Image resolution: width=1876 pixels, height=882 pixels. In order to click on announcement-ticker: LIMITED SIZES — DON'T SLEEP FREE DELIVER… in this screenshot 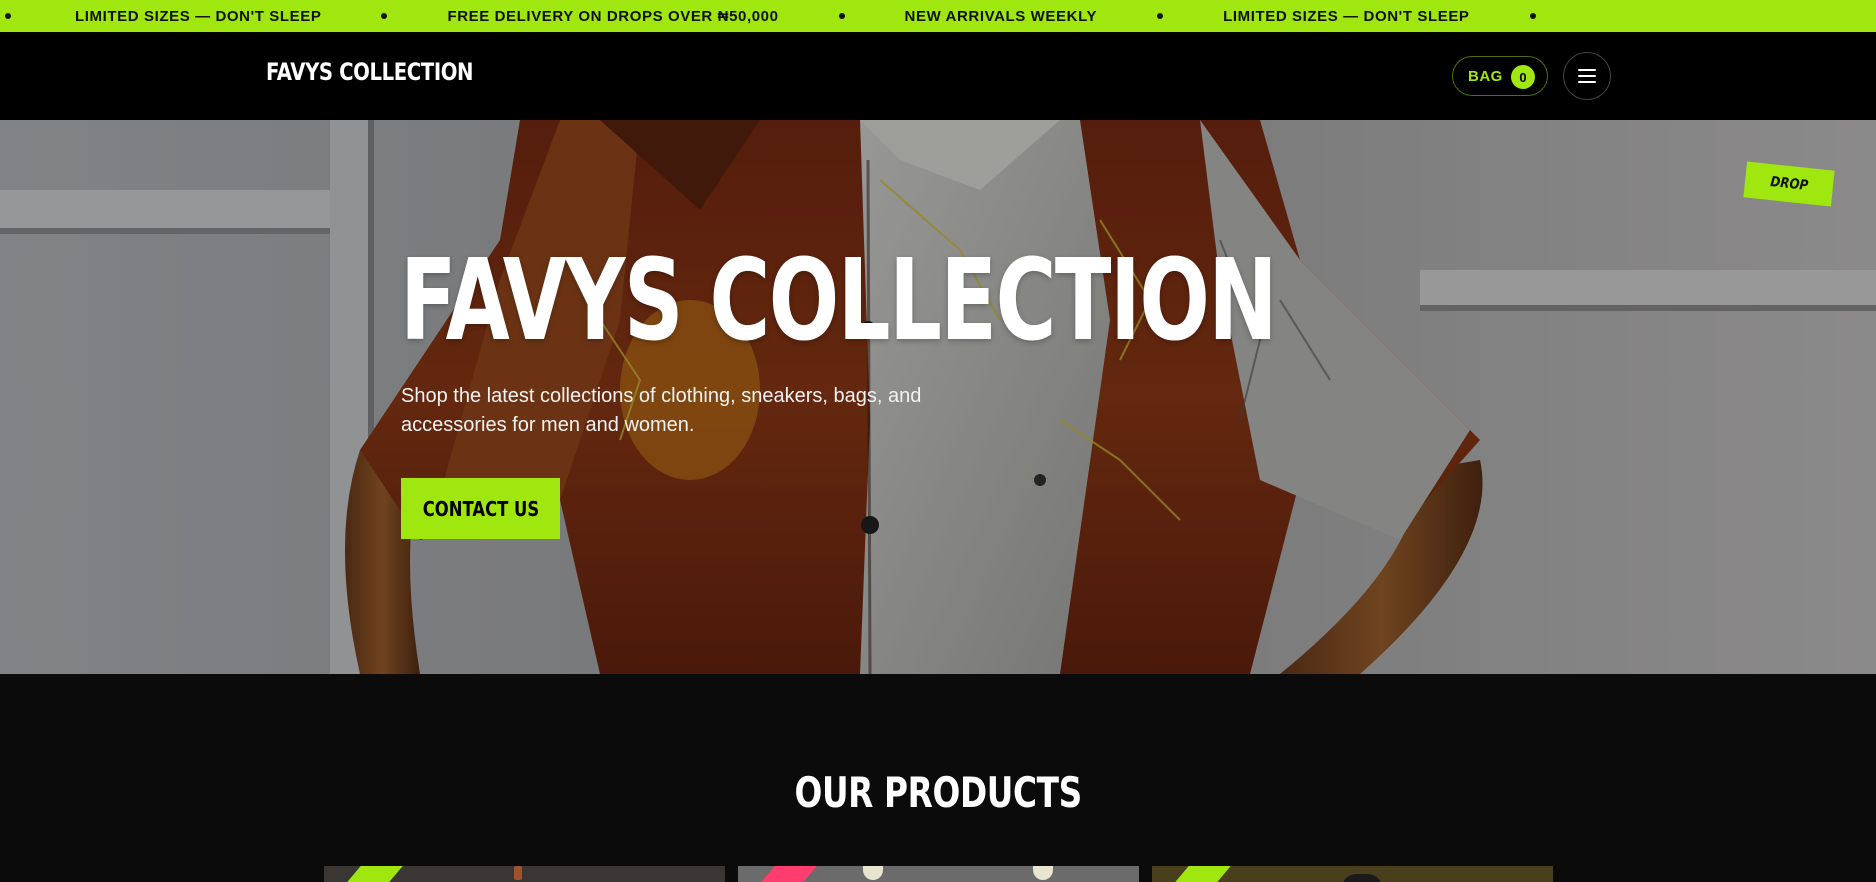, I will do `click(938, 16)`.